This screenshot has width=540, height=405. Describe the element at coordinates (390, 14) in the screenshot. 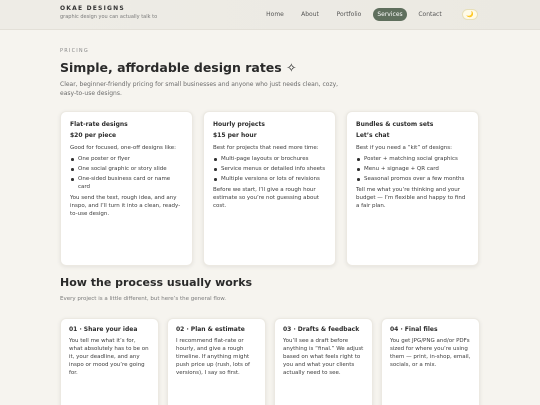

I see `nav-services: Services` at that location.